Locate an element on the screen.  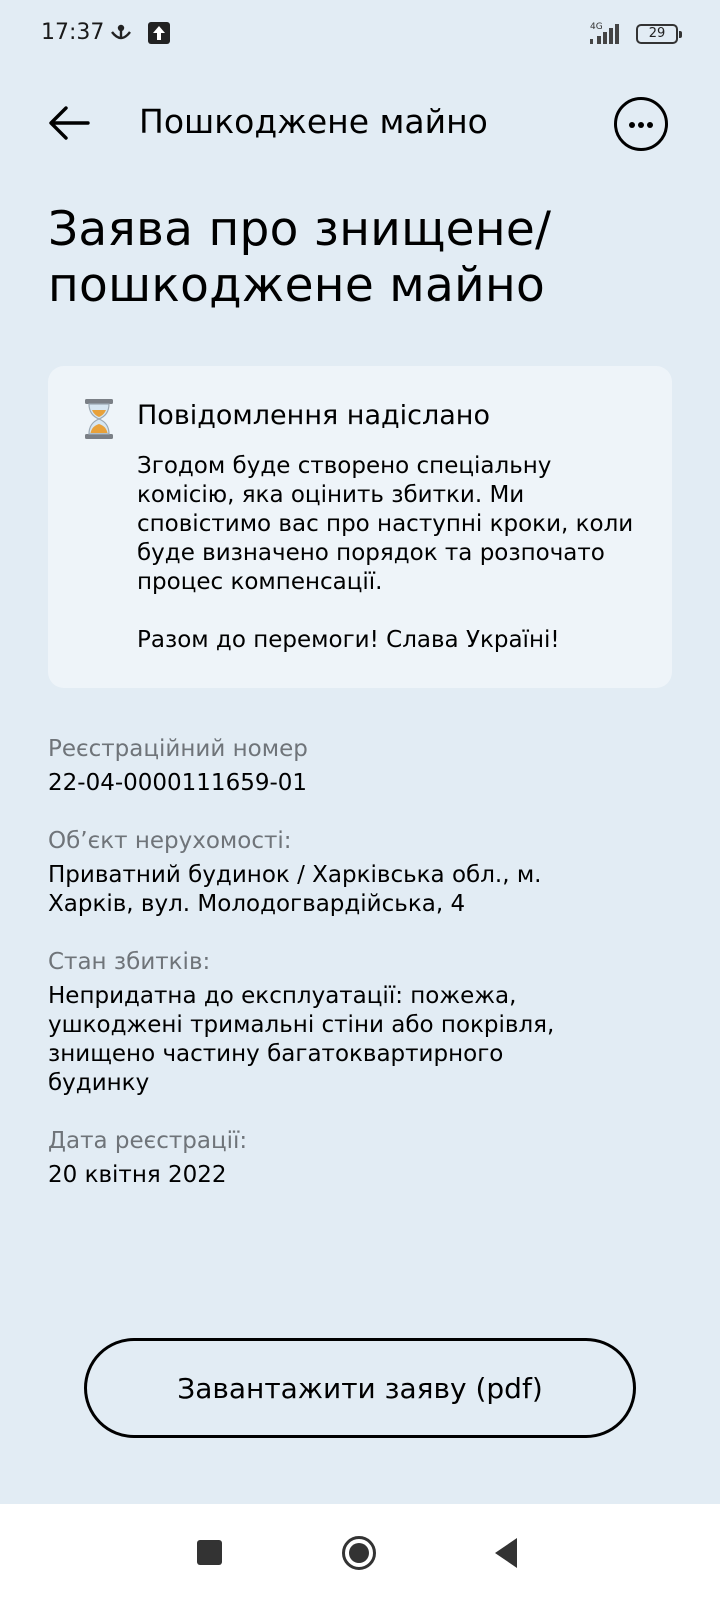
signal-icon: 4G is located at coordinates (604, 33).